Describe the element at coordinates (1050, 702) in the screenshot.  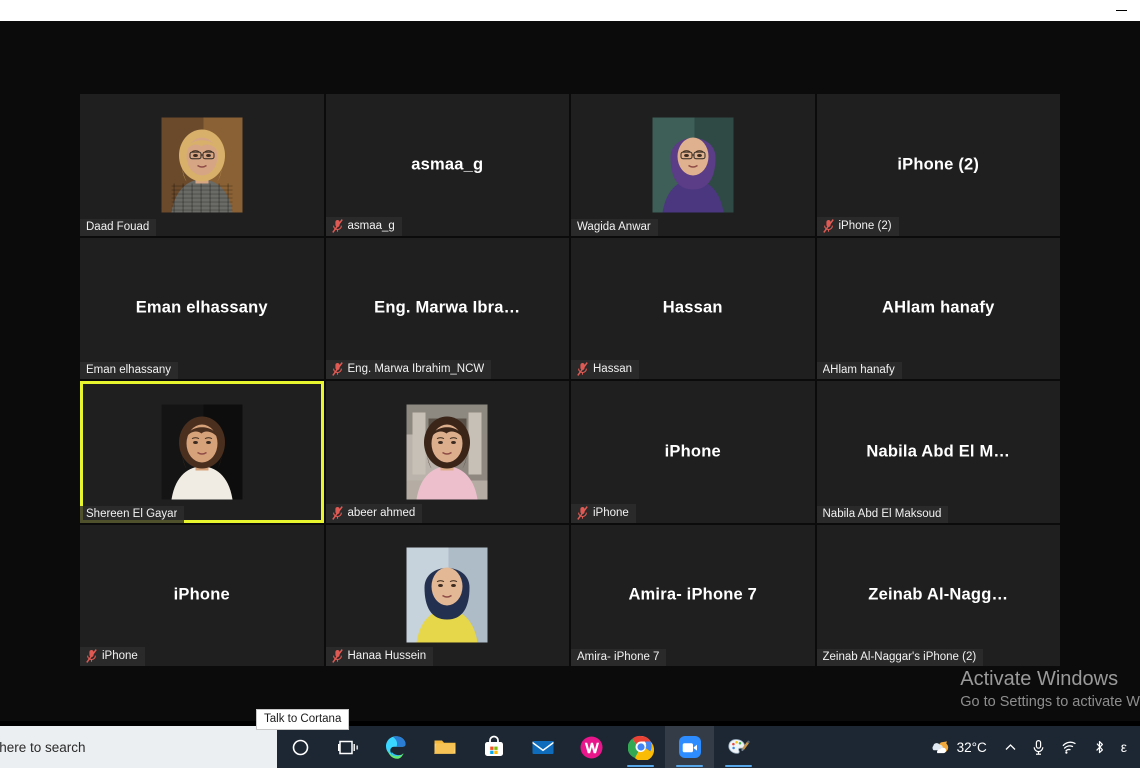
I see `watermark-subtitle: Go to Settings to activate W` at that location.